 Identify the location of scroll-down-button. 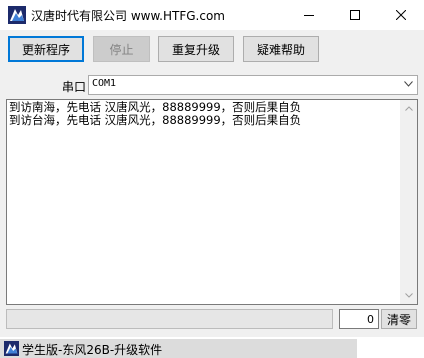
(408, 295).